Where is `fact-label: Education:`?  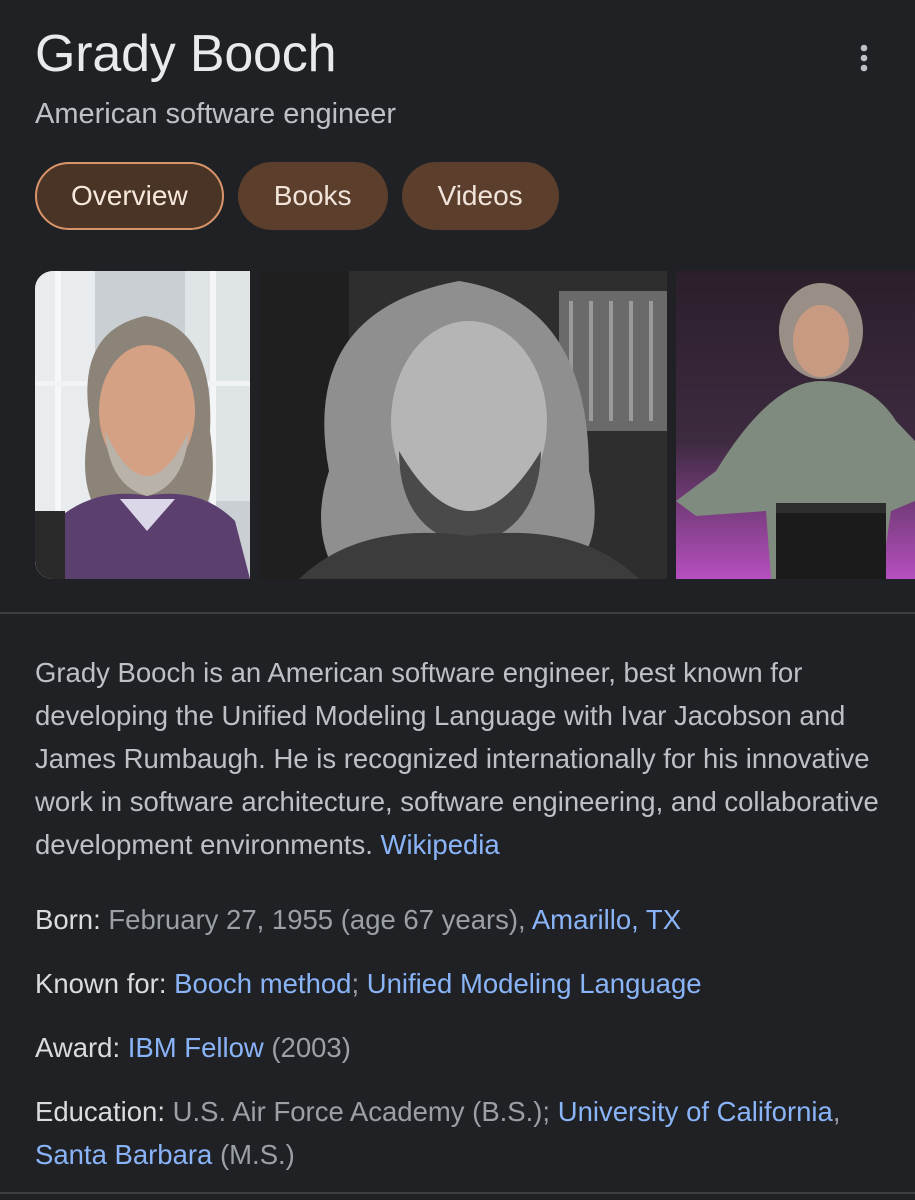
fact-label: Education: is located at coordinates (100, 1111).